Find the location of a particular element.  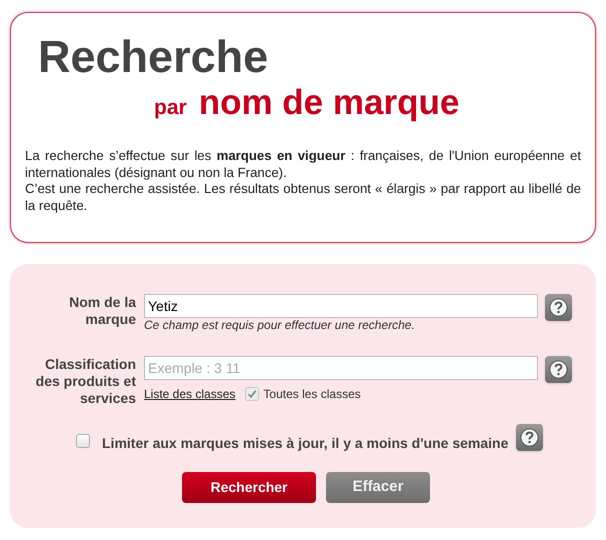

text-field: Exemple : 3 11 is located at coordinates (341, 368).